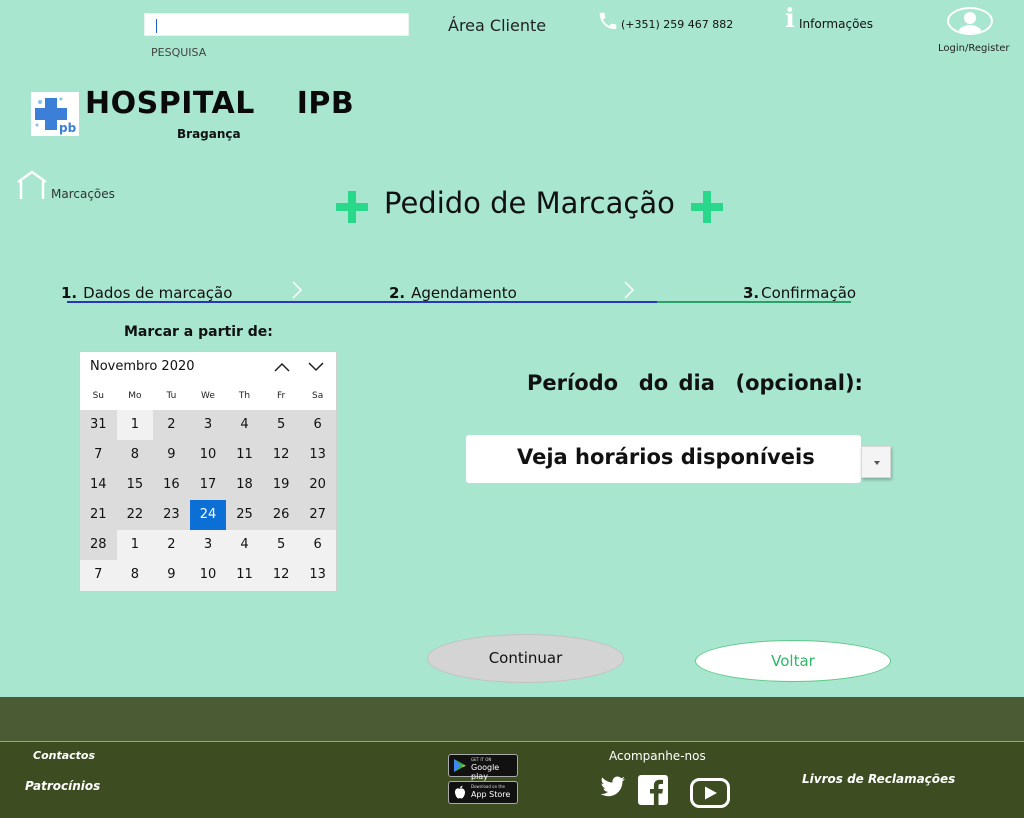 This screenshot has height=818, width=1024. I want to click on step-dados-marcacao: 1. Dados de marcação, so click(146, 293).